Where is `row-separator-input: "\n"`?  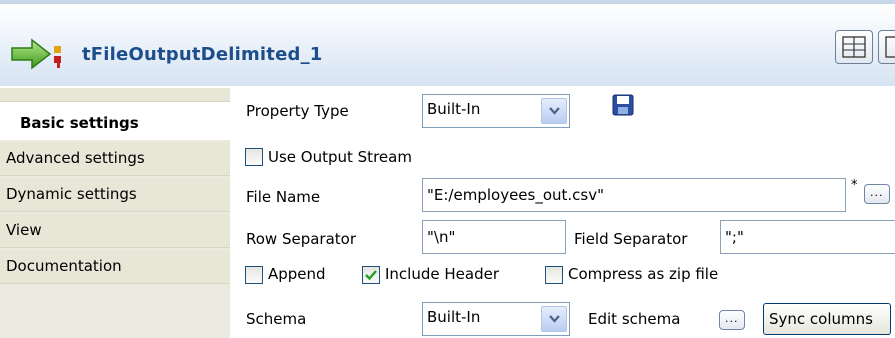 row-separator-input: "\n" is located at coordinates (494, 237).